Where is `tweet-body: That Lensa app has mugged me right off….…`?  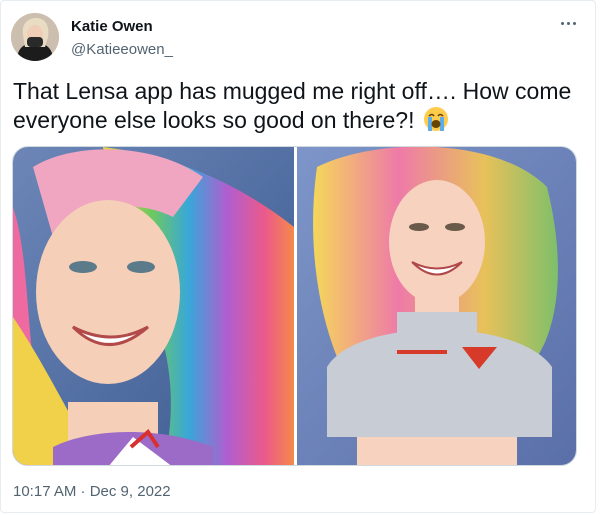 tweet-body: That Lensa app has mugged me right off….… is located at coordinates (292, 105).